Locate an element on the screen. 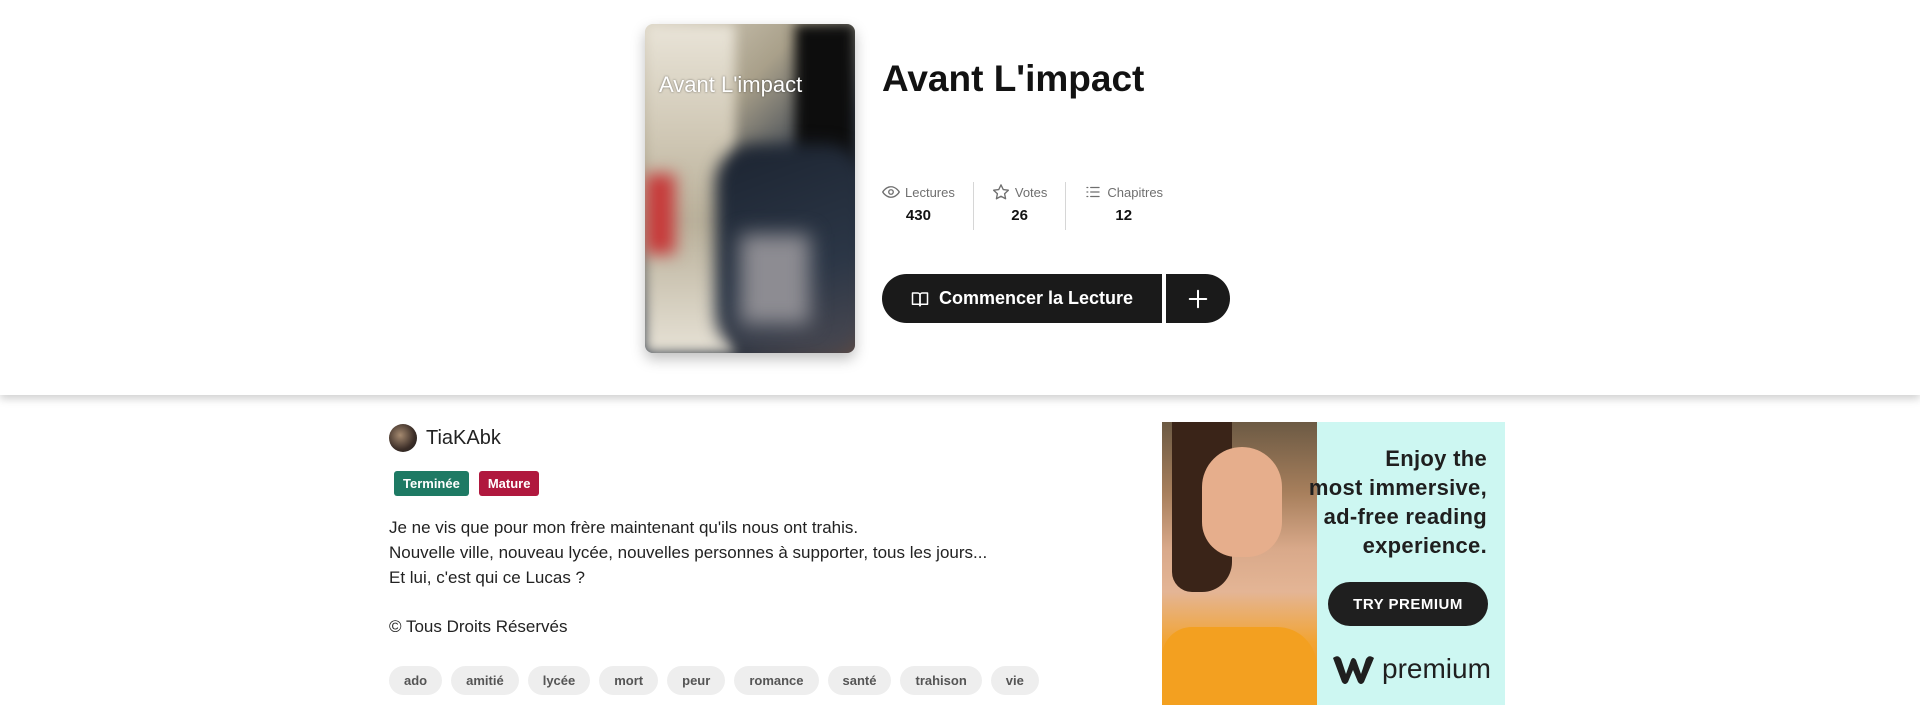 Image resolution: width=1920 pixels, height=705 pixels. try-premium-button: TRY PREMIUM is located at coordinates (1408, 604).